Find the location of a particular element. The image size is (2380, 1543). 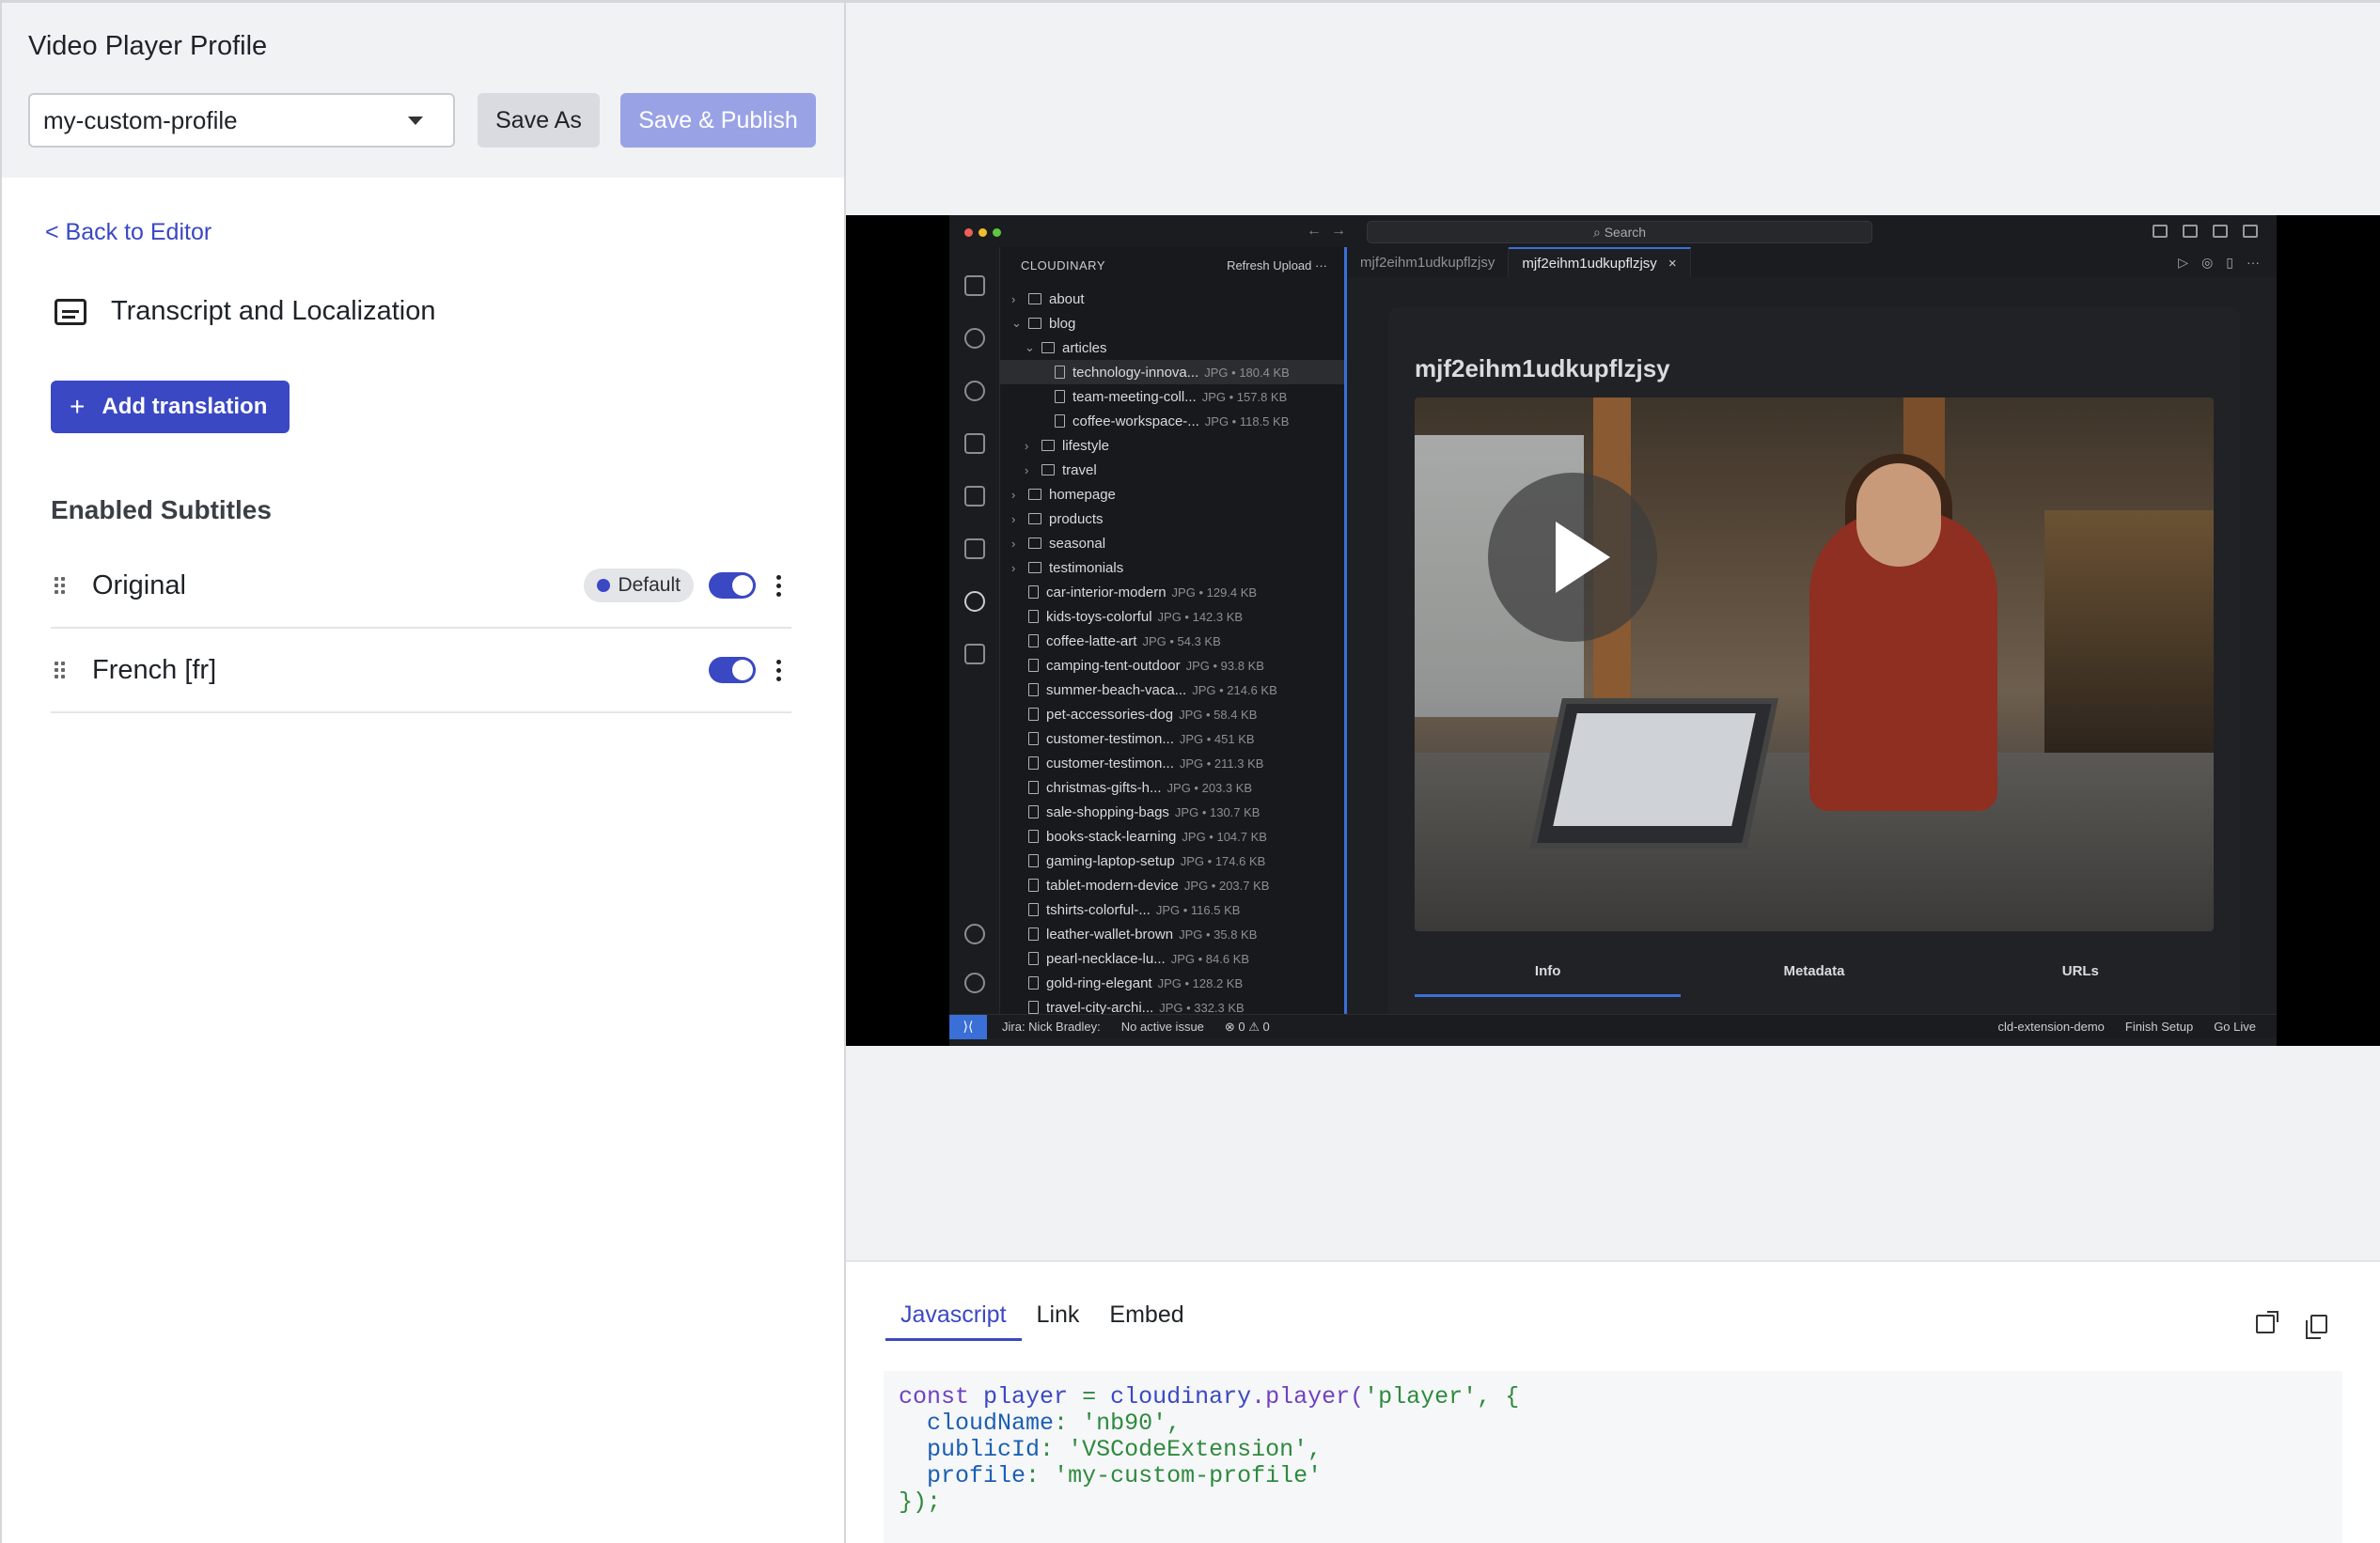

tree-item: › about is located at coordinates (1172, 299).